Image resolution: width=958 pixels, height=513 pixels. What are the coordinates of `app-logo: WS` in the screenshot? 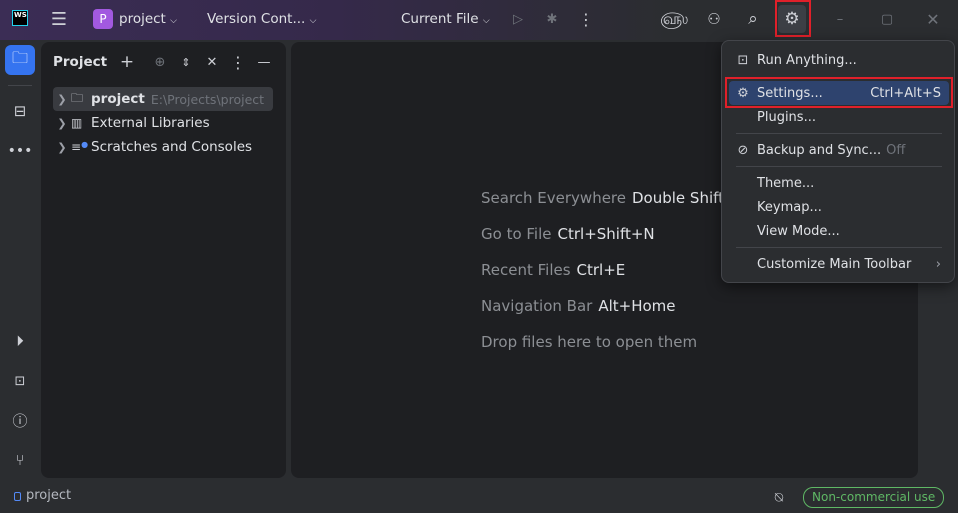 It's located at (20, 18).